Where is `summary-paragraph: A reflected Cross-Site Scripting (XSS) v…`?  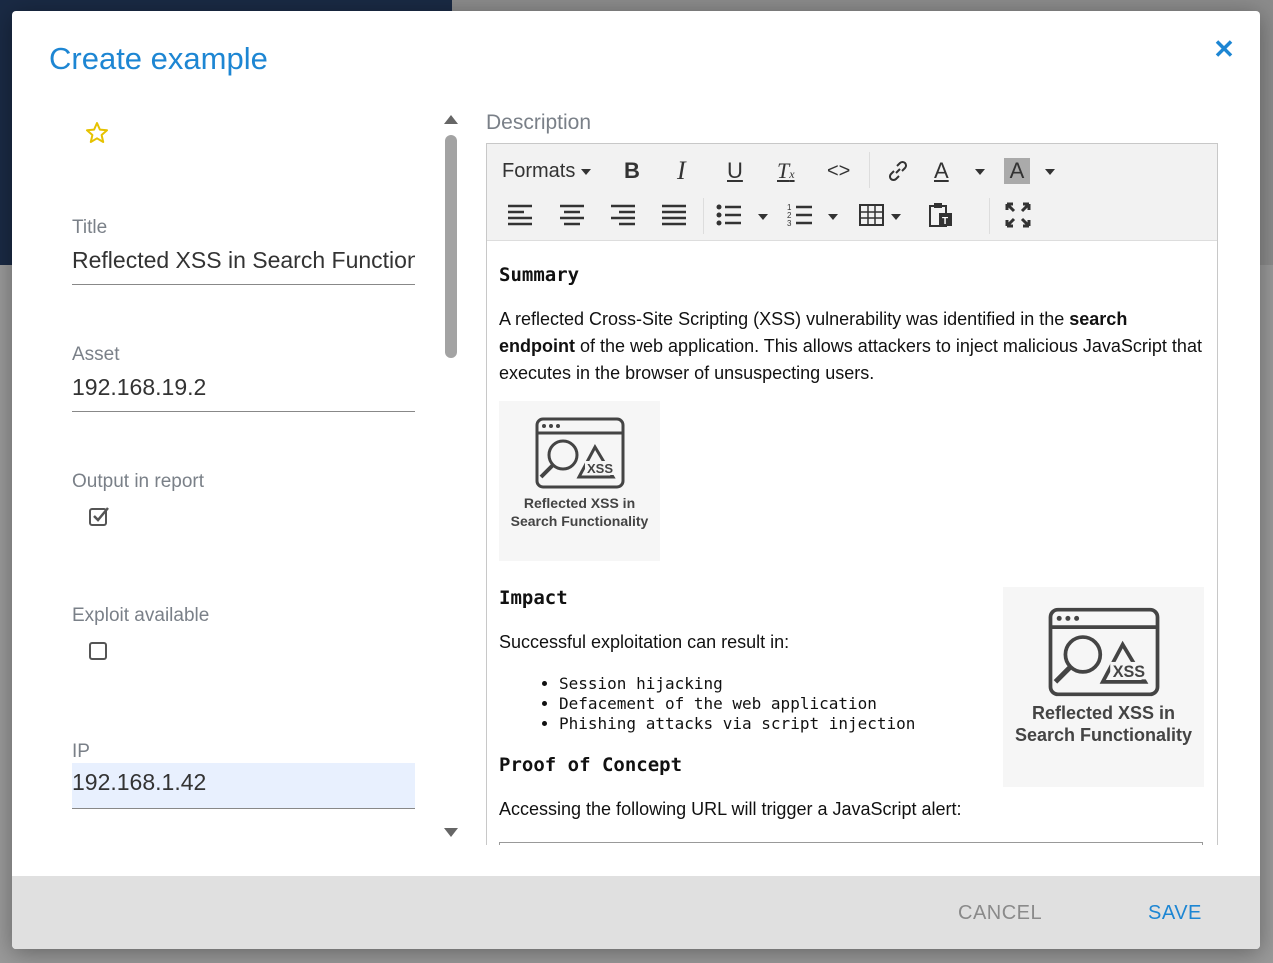 summary-paragraph: A reflected Cross-Site Scripting (XSS) v… is located at coordinates (850, 346).